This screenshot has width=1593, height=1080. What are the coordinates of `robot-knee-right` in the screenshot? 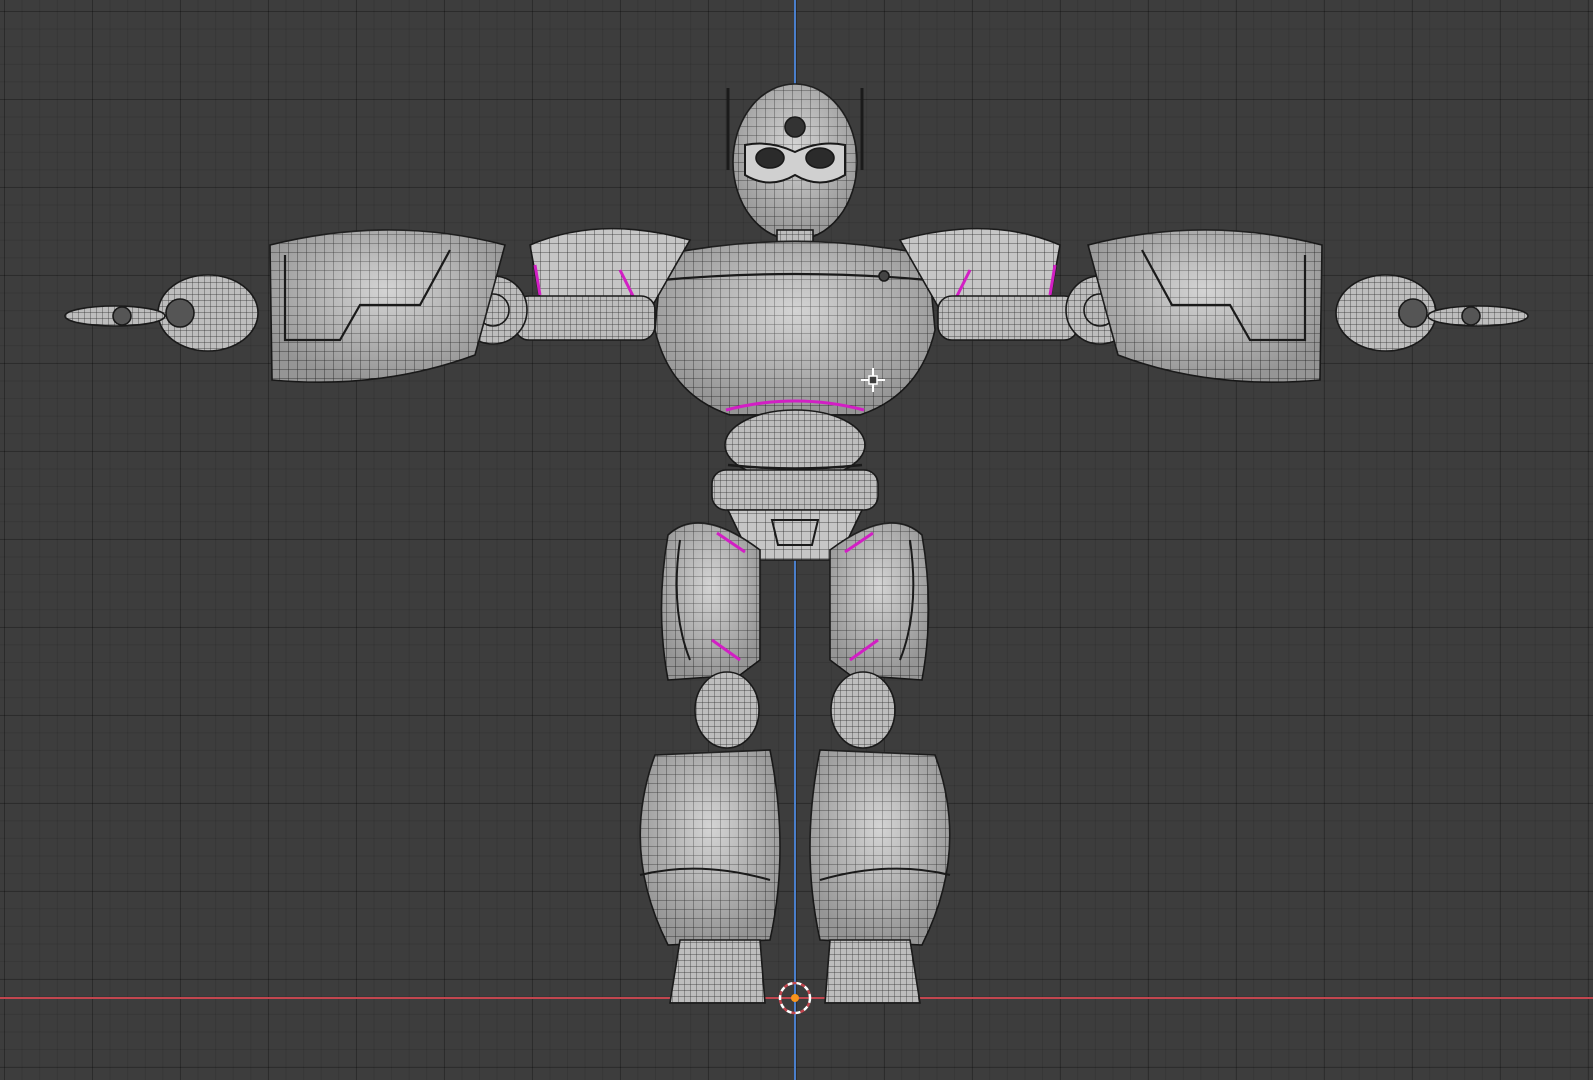 It's located at (863, 710).